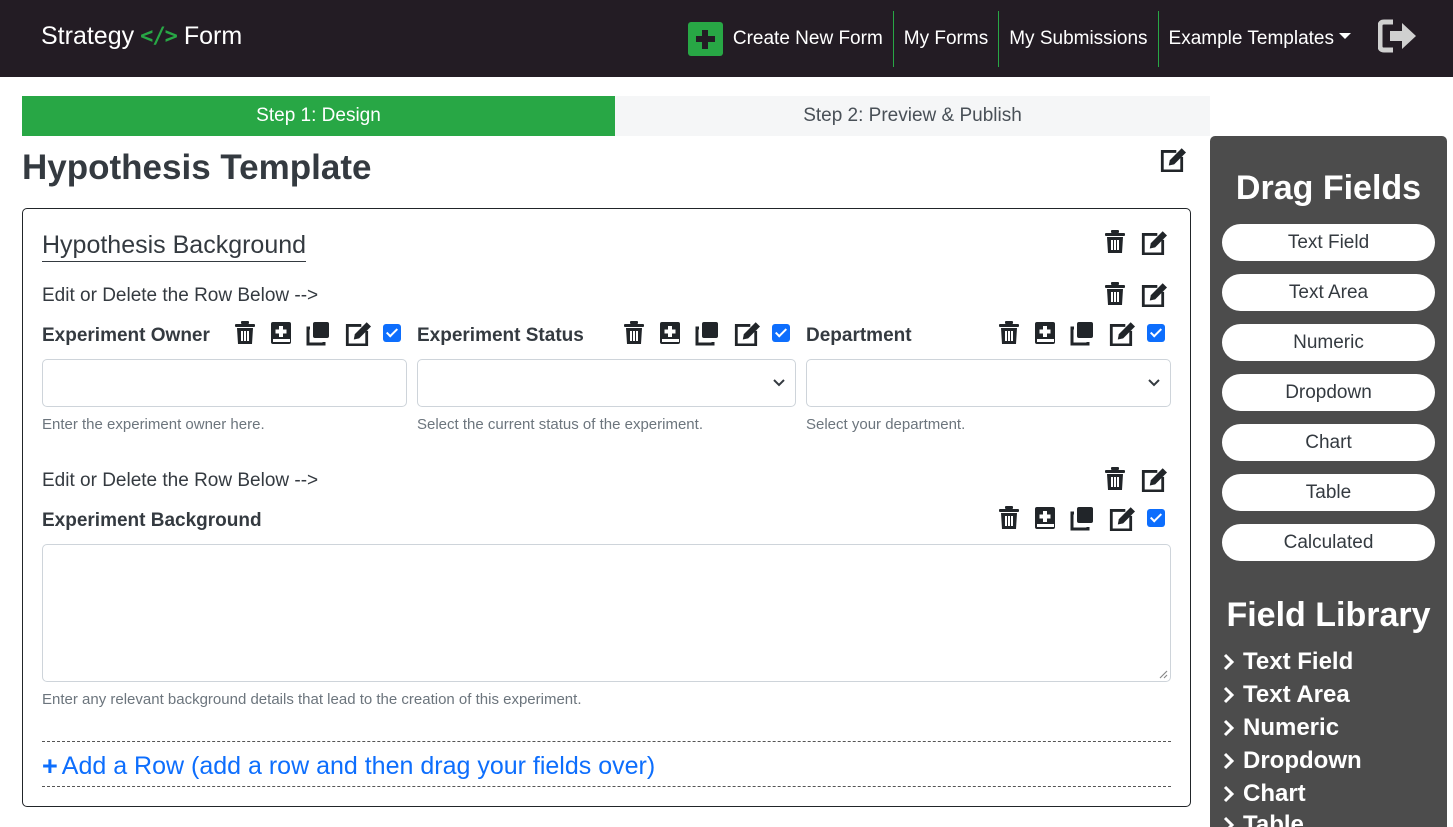  What do you see at coordinates (1328, 188) in the screenshot?
I see `drag-fields-heading: Drag Fields` at bounding box center [1328, 188].